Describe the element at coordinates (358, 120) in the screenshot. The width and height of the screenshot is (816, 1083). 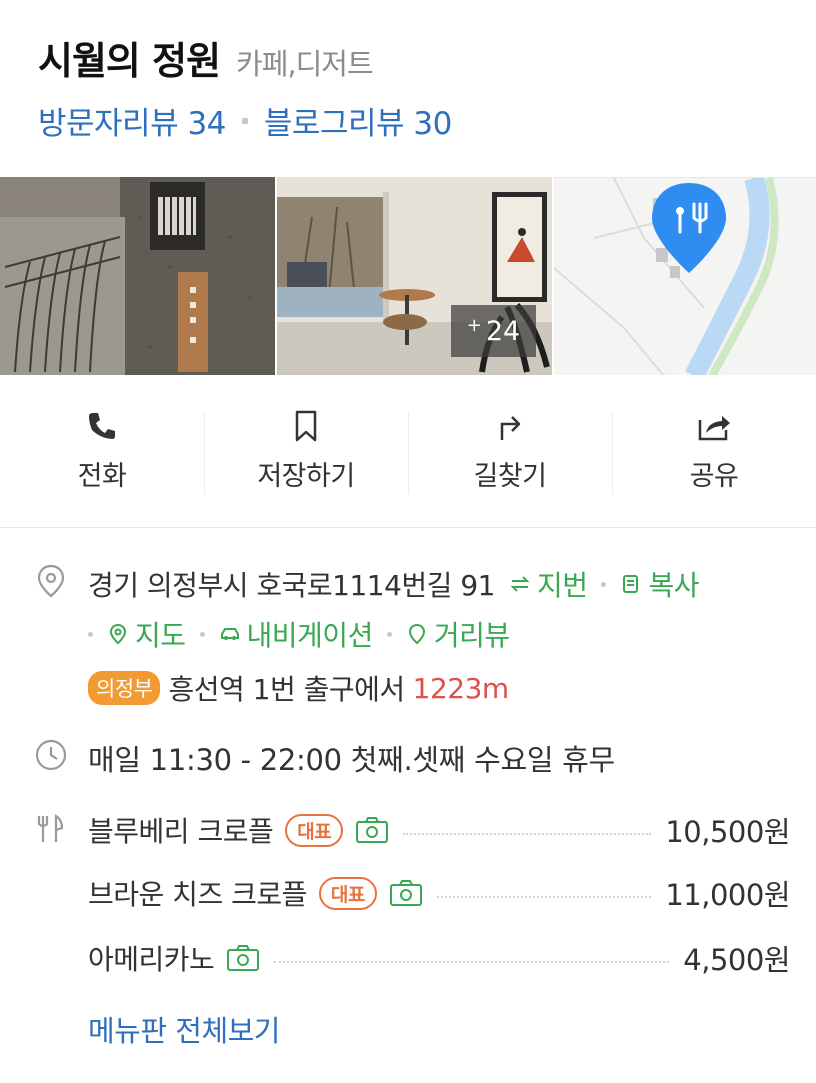
I see `blog-reviews-link: 블로그리뷰 30` at that location.